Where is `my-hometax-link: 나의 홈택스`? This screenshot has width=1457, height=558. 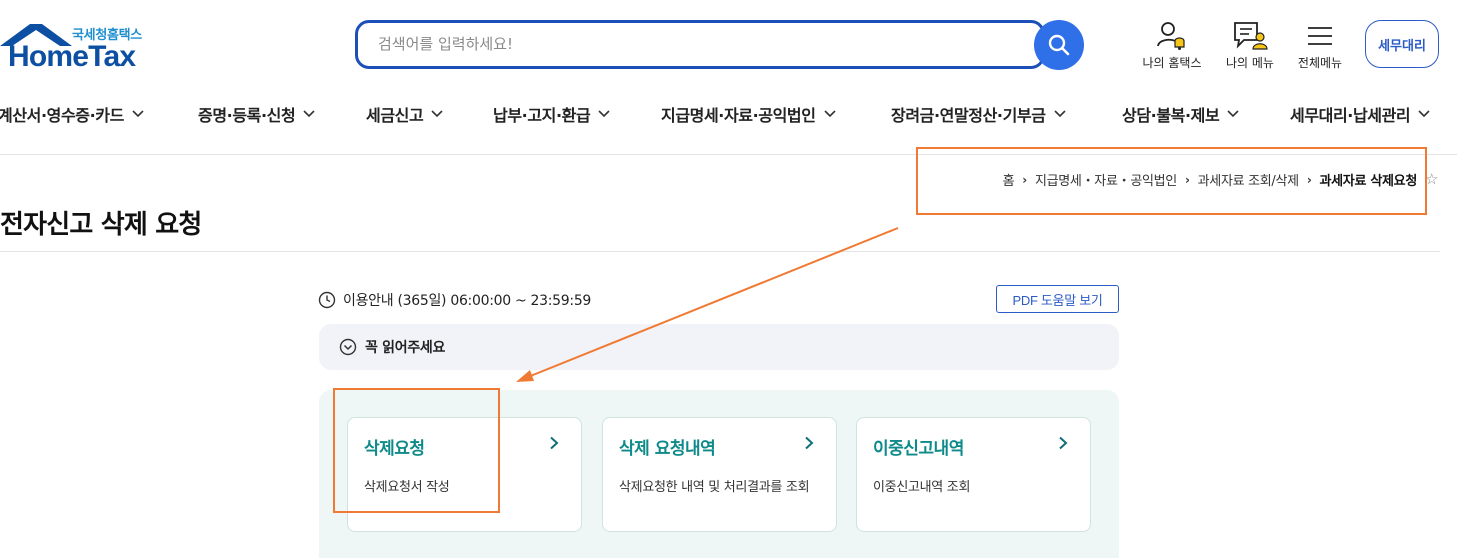 my-hometax-link: 나의 홈택스 is located at coordinates (1172, 44).